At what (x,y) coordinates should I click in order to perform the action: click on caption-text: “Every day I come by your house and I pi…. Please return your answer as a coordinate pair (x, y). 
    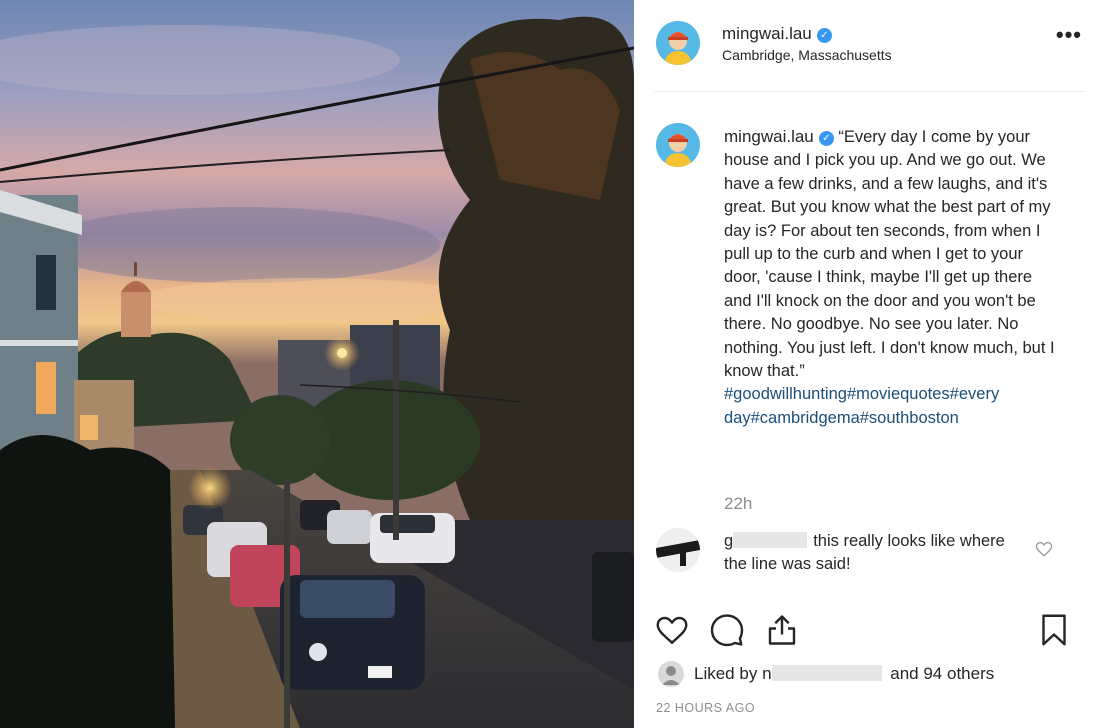
    Looking at the image, I should click on (889, 254).